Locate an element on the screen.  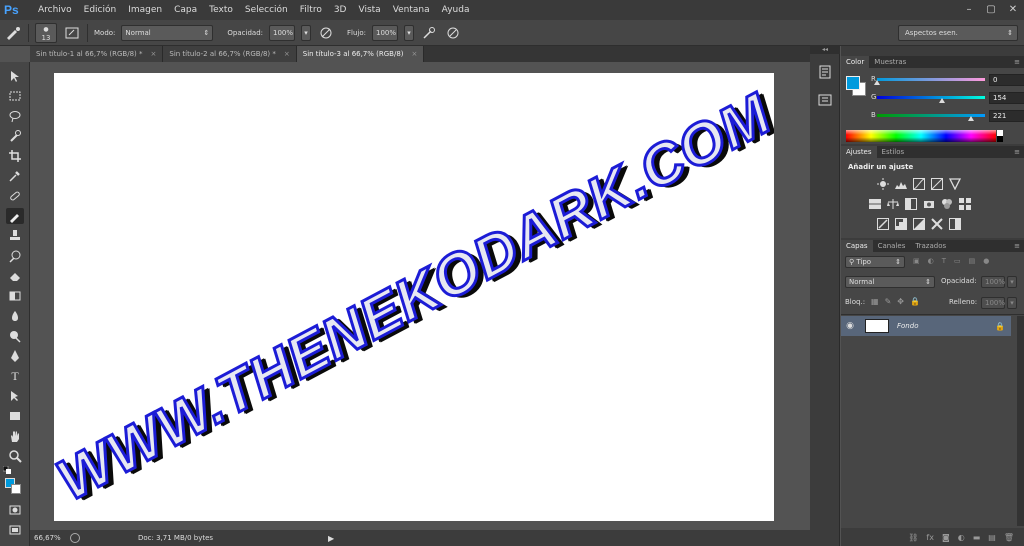
curves-icon is located at coordinates (919, 184).